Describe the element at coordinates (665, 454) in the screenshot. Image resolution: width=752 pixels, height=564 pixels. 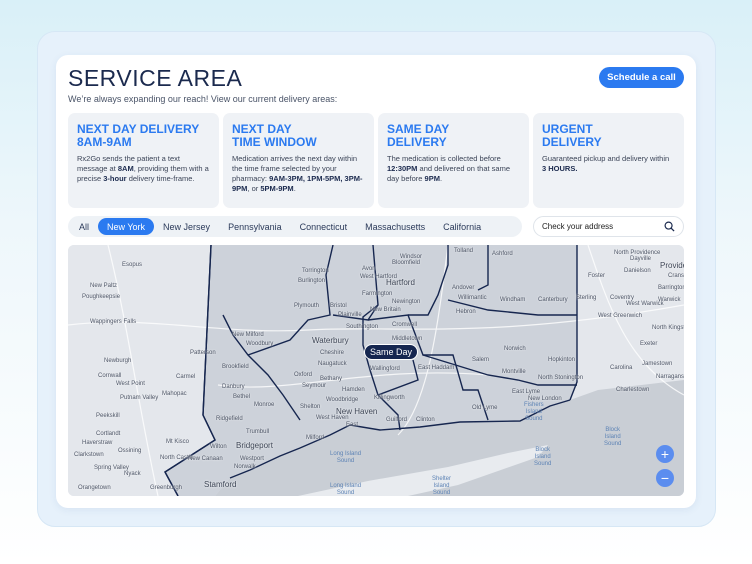
I see `zoom-in-button: +` at that location.